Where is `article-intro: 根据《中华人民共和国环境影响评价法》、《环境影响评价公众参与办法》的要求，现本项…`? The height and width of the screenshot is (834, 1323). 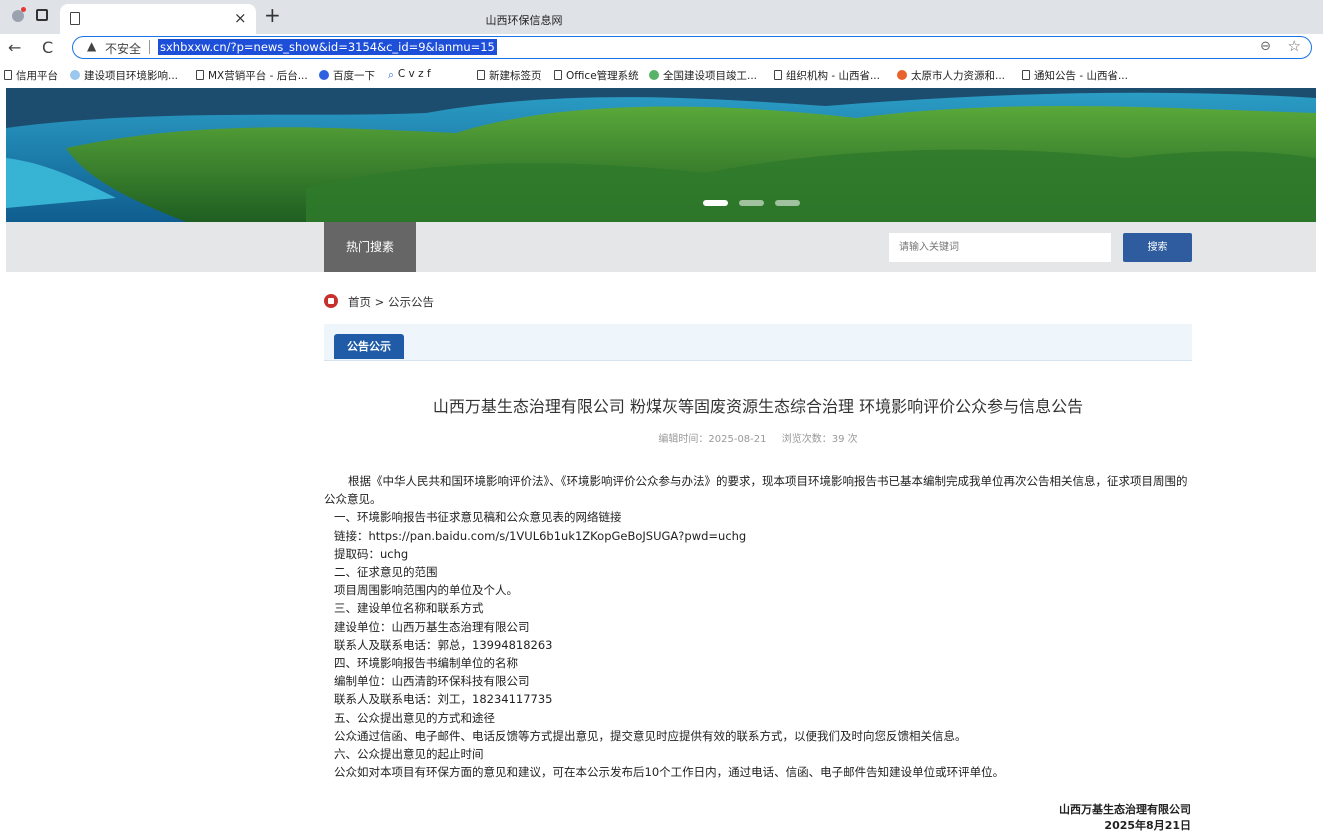 article-intro: 根据《中华人民共和国环境影响评价法》、《环境影响评价公众参与办法》的要求，现本项… is located at coordinates (756, 490).